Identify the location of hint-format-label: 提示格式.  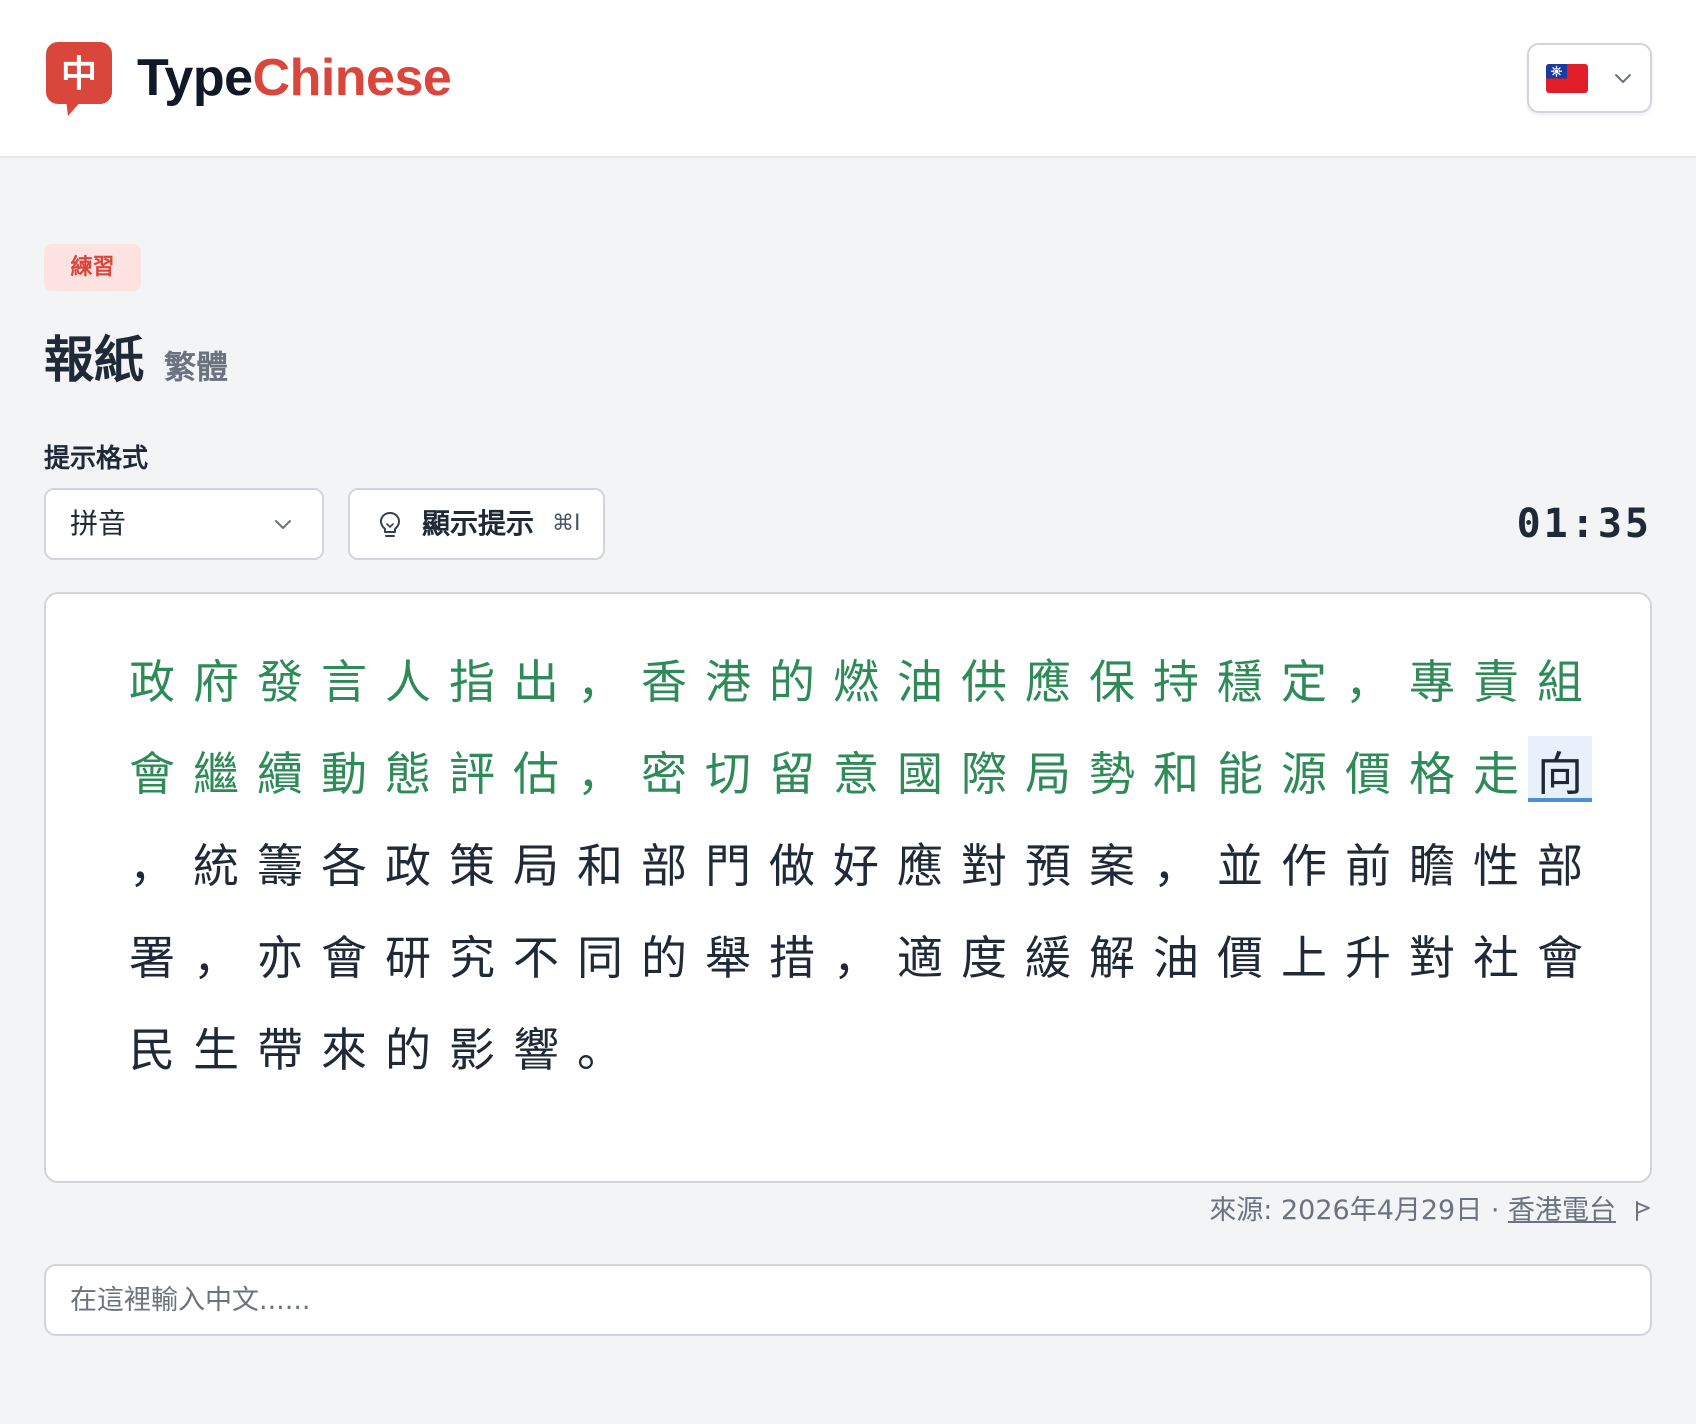
(96, 459).